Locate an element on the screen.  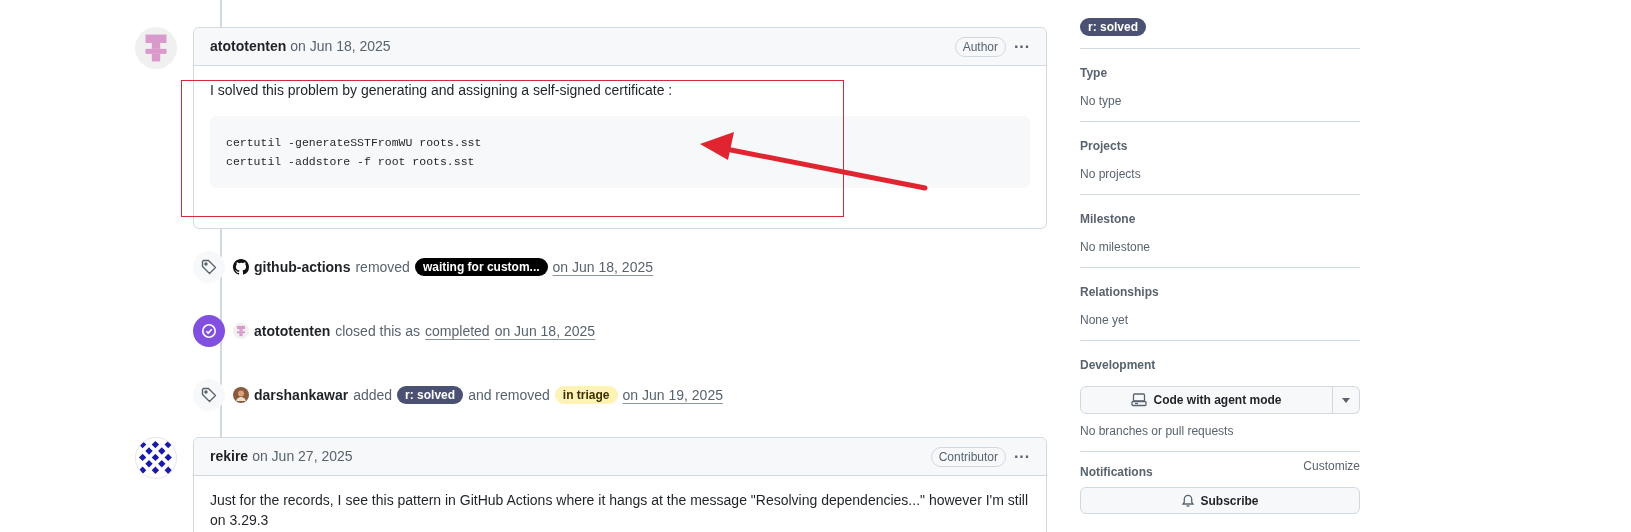
label-tag: in triage is located at coordinates (586, 395).